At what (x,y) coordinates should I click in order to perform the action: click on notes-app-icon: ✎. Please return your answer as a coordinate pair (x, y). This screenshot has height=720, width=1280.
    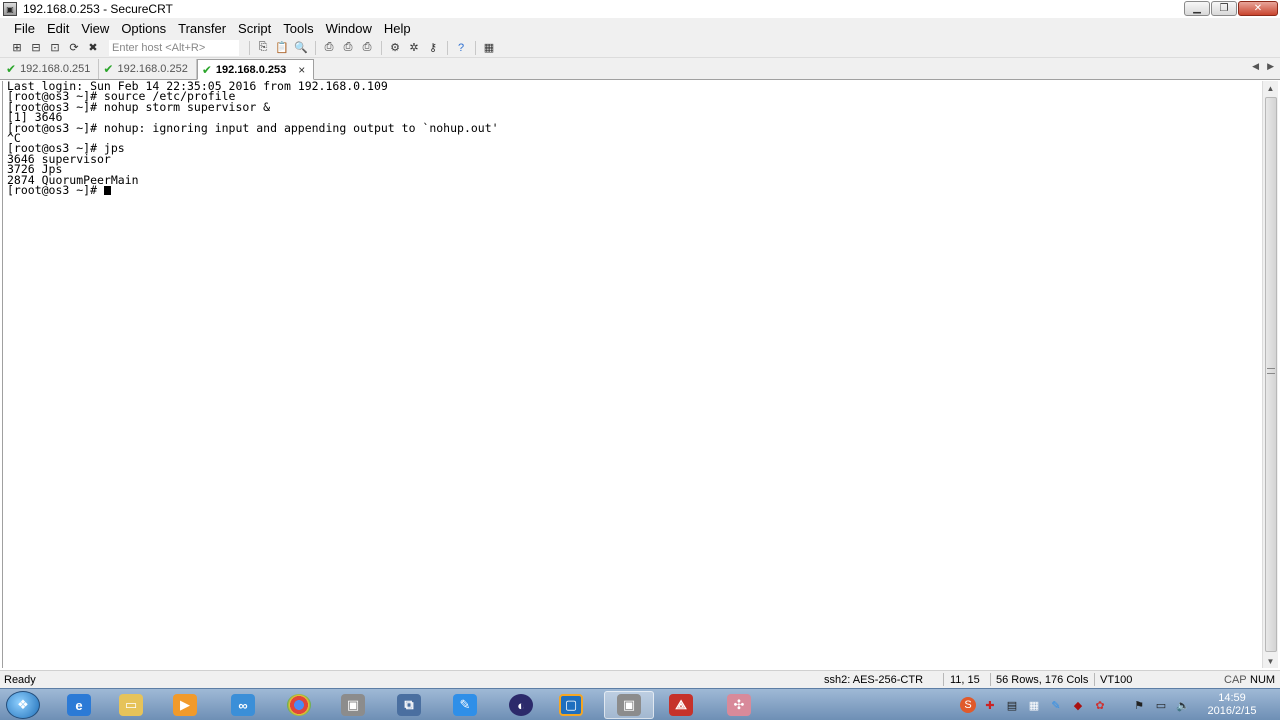
    Looking at the image, I should click on (465, 705).